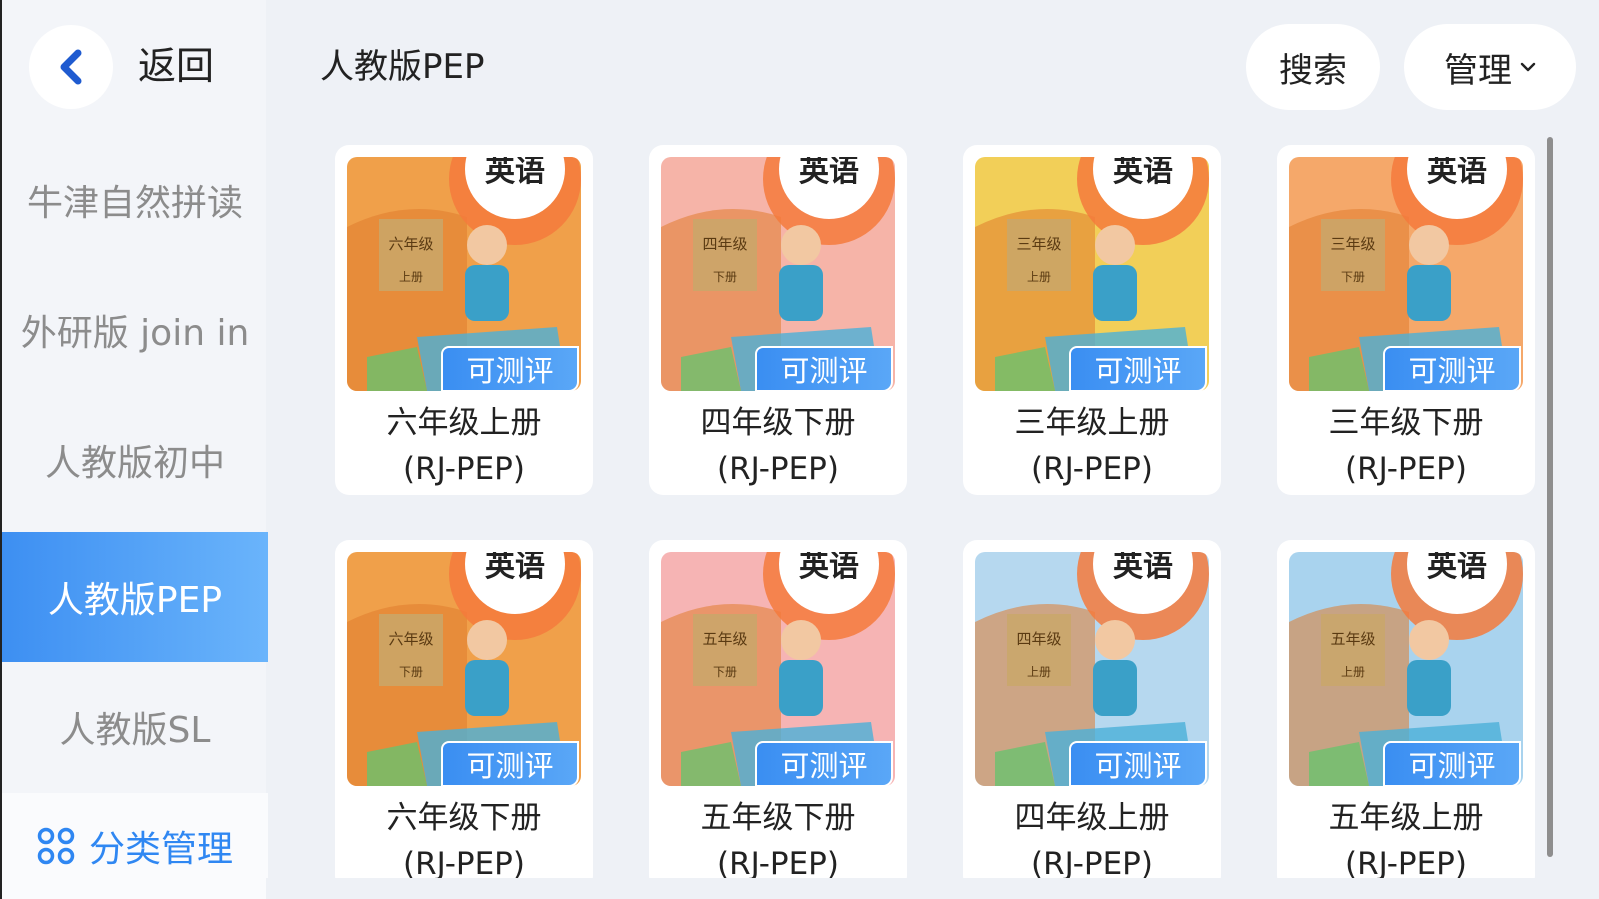 This screenshot has width=1599, height=899. What do you see at coordinates (1550, 497) in the screenshot?
I see `scrollbar` at bounding box center [1550, 497].